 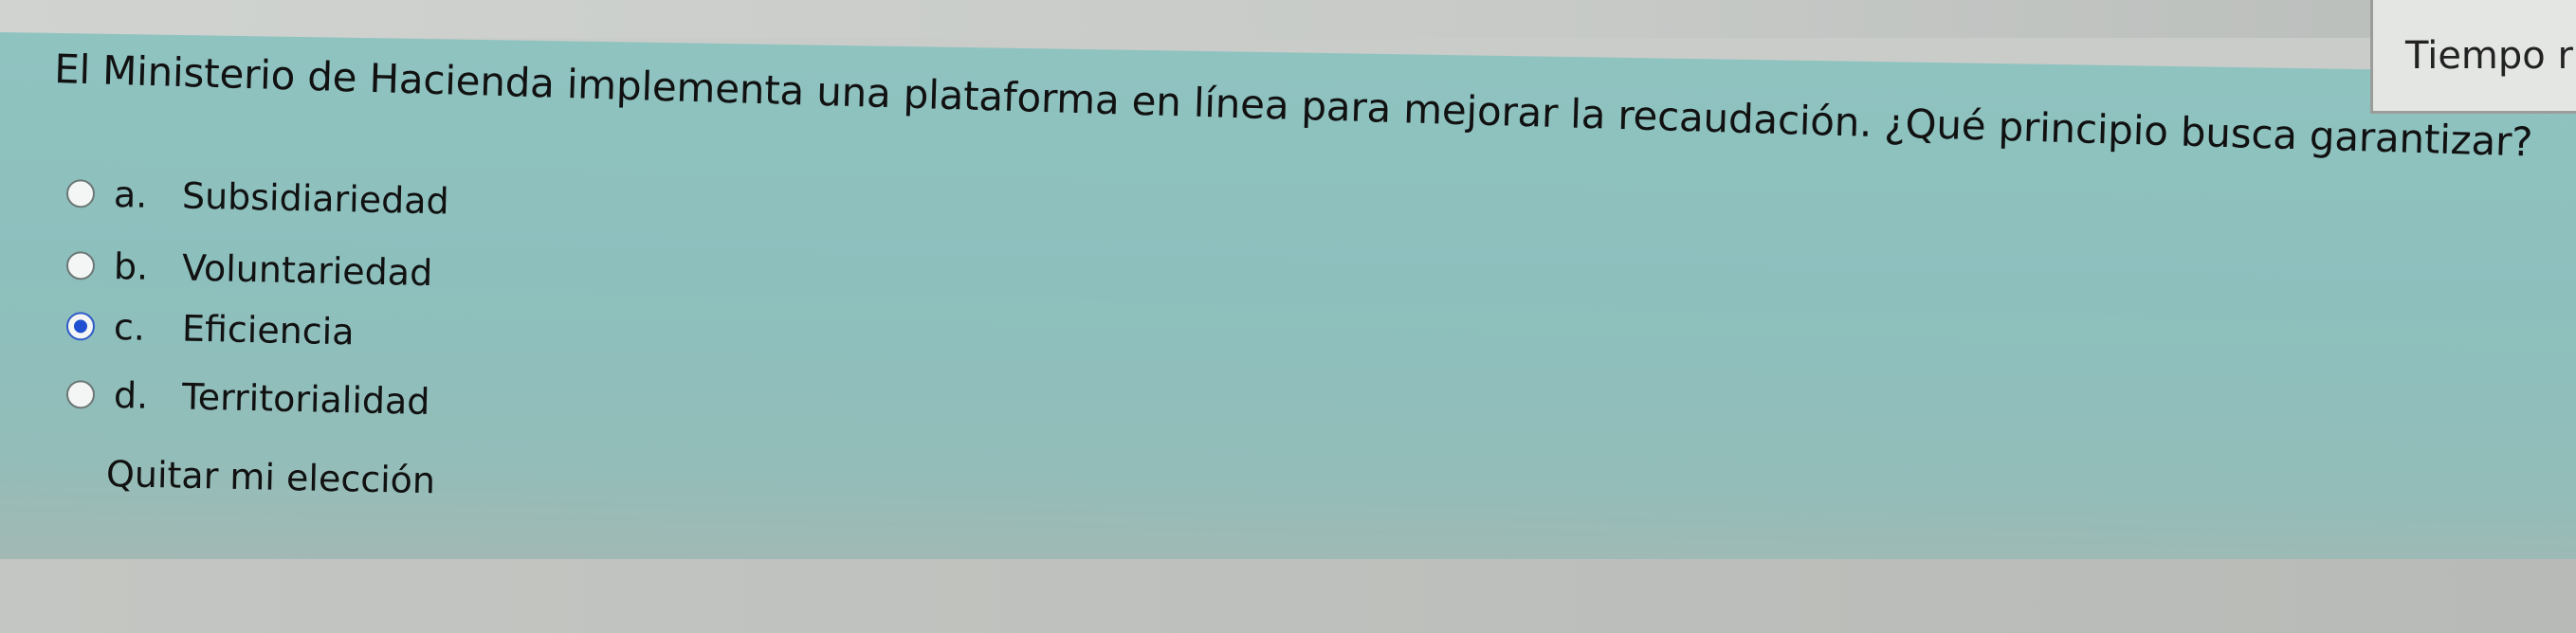 What do you see at coordinates (80, 194) in the screenshot?
I see `radio-button-a` at bounding box center [80, 194].